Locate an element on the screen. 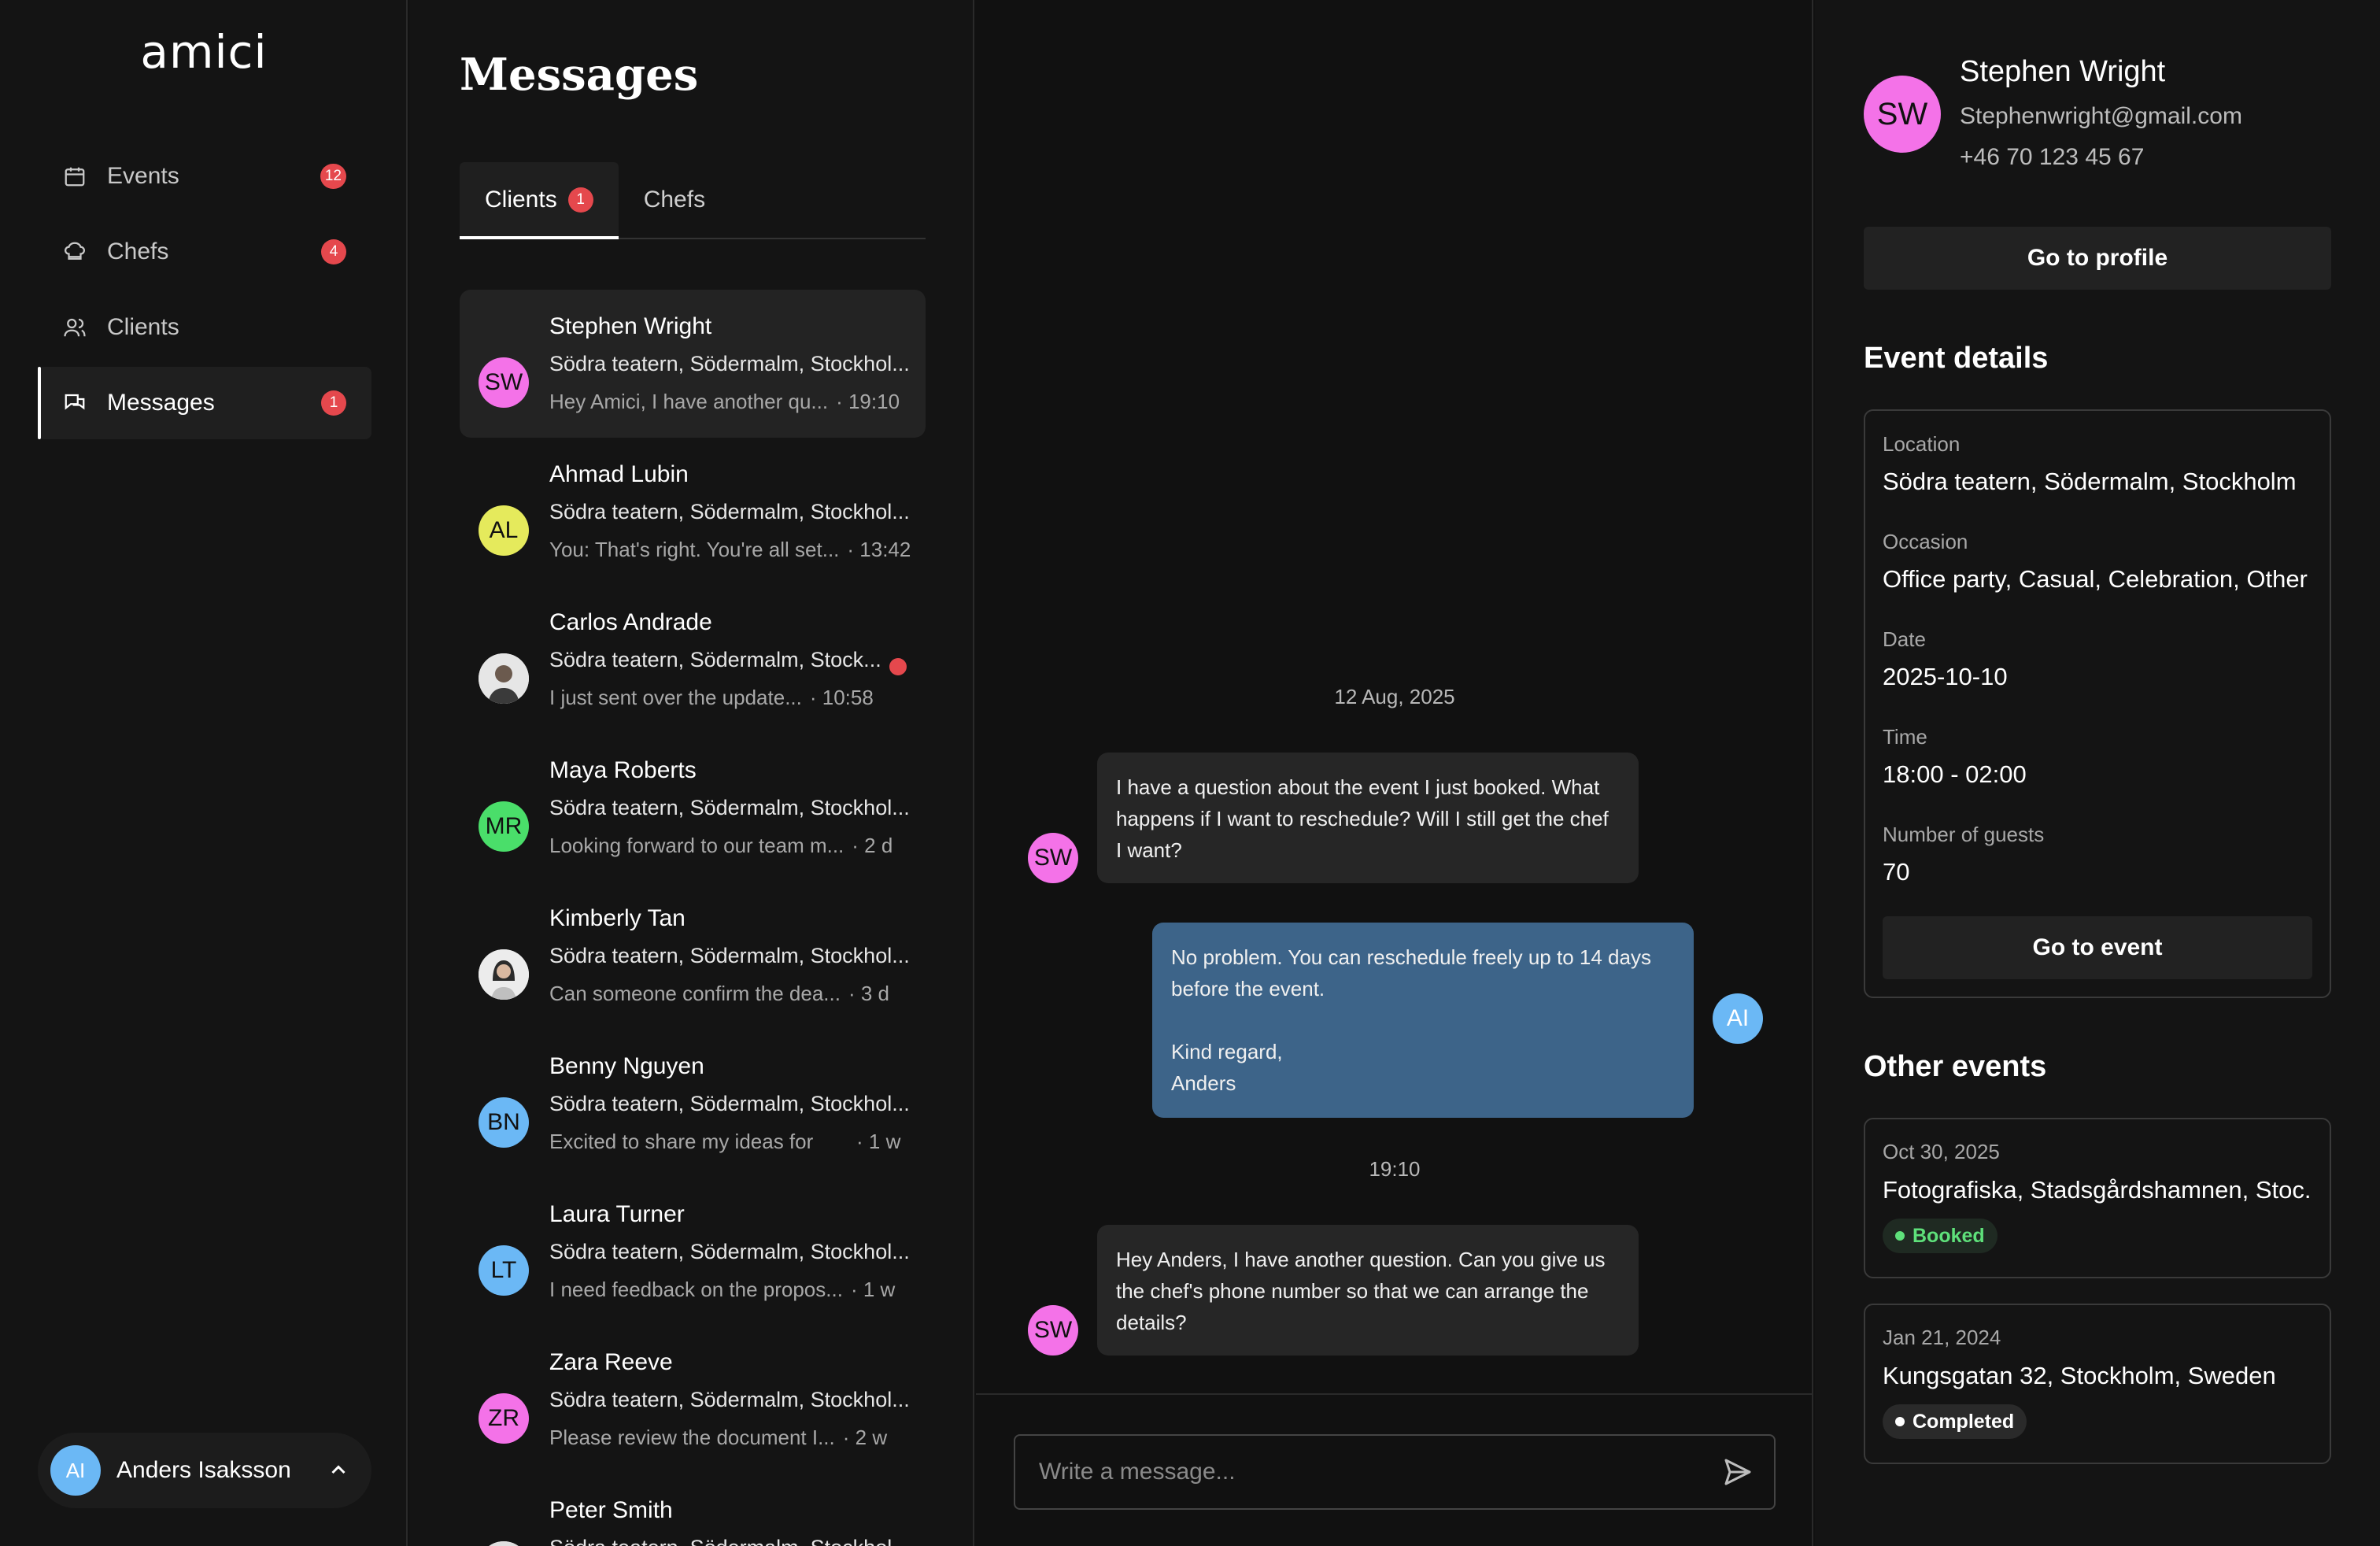 Image resolution: width=2380 pixels, height=1546 pixels. conversation-name: Kimberly Tan is located at coordinates (617, 918).